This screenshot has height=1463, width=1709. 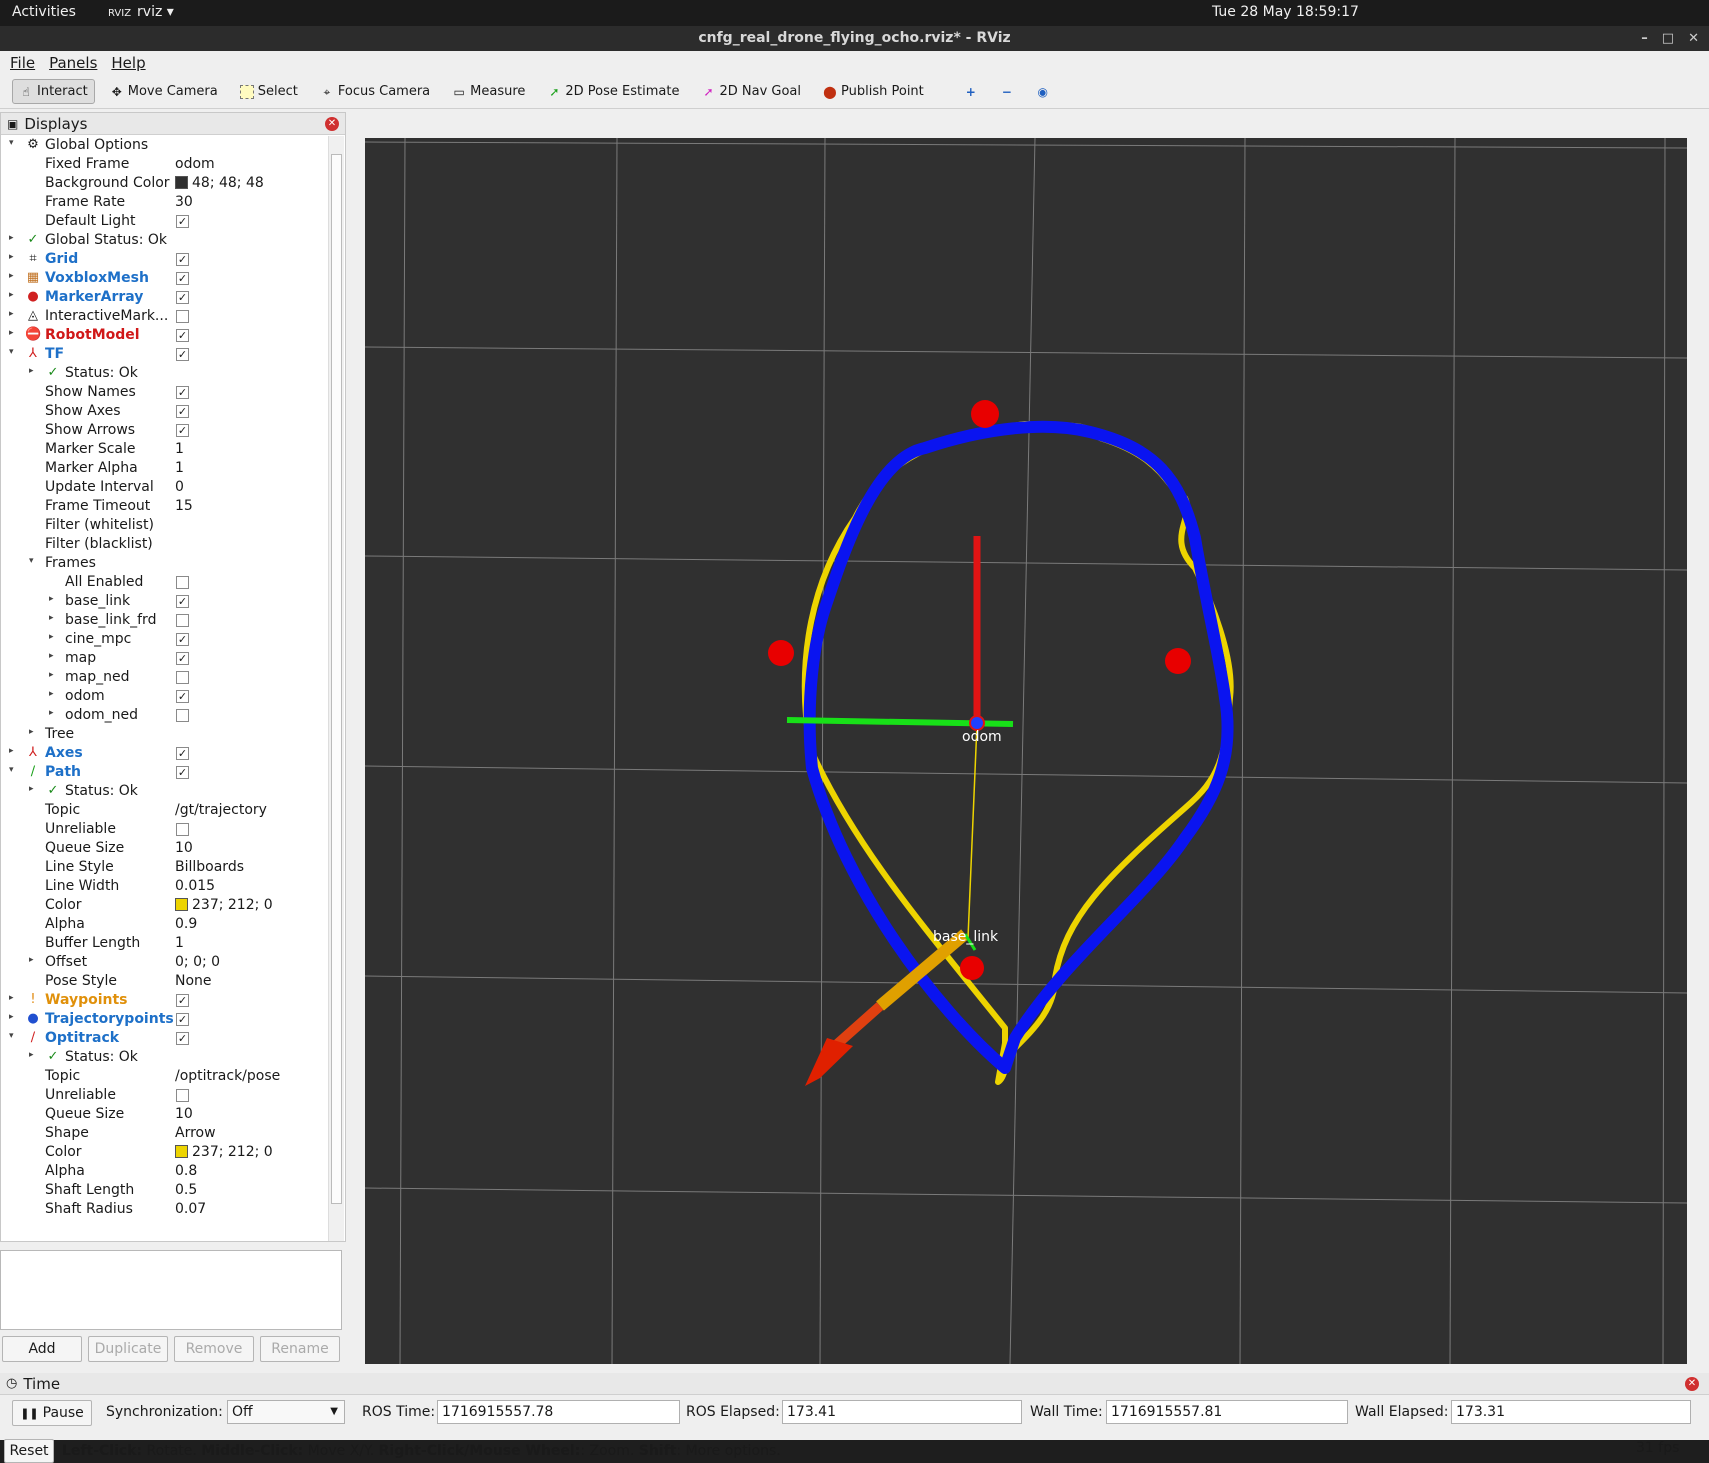 What do you see at coordinates (1668, 38) in the screenshot?
I see `maximize-icon: □` at bounding box center [1668, 38].